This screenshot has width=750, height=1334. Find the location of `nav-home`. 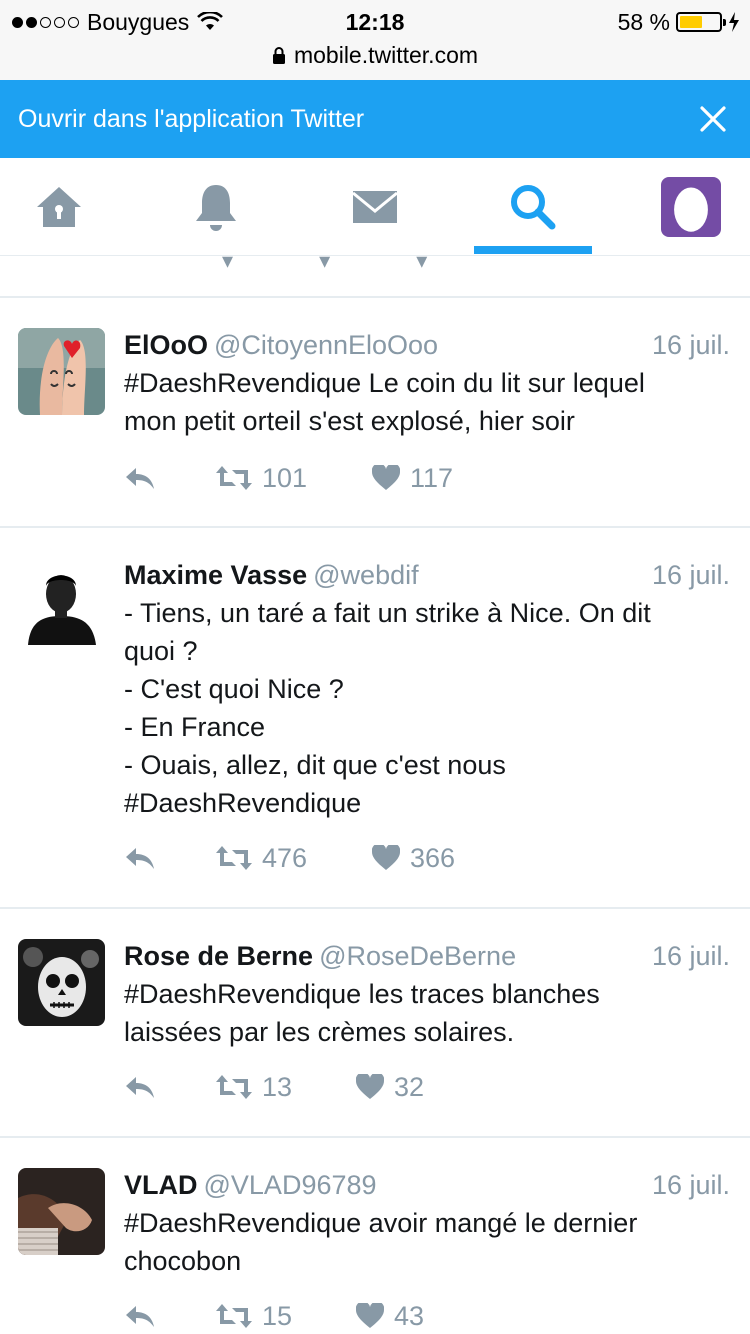

nav-home is located at coordinates (59, 207).